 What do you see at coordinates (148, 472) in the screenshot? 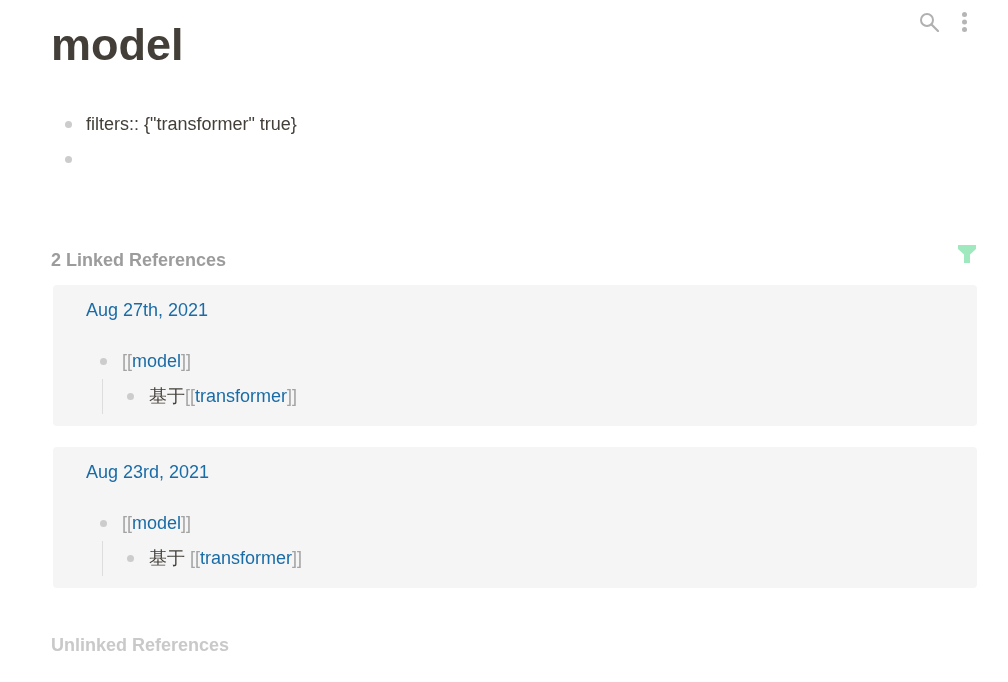
I see `page-link: Aug 23rd, 2021` at bounding box center [148, 472].